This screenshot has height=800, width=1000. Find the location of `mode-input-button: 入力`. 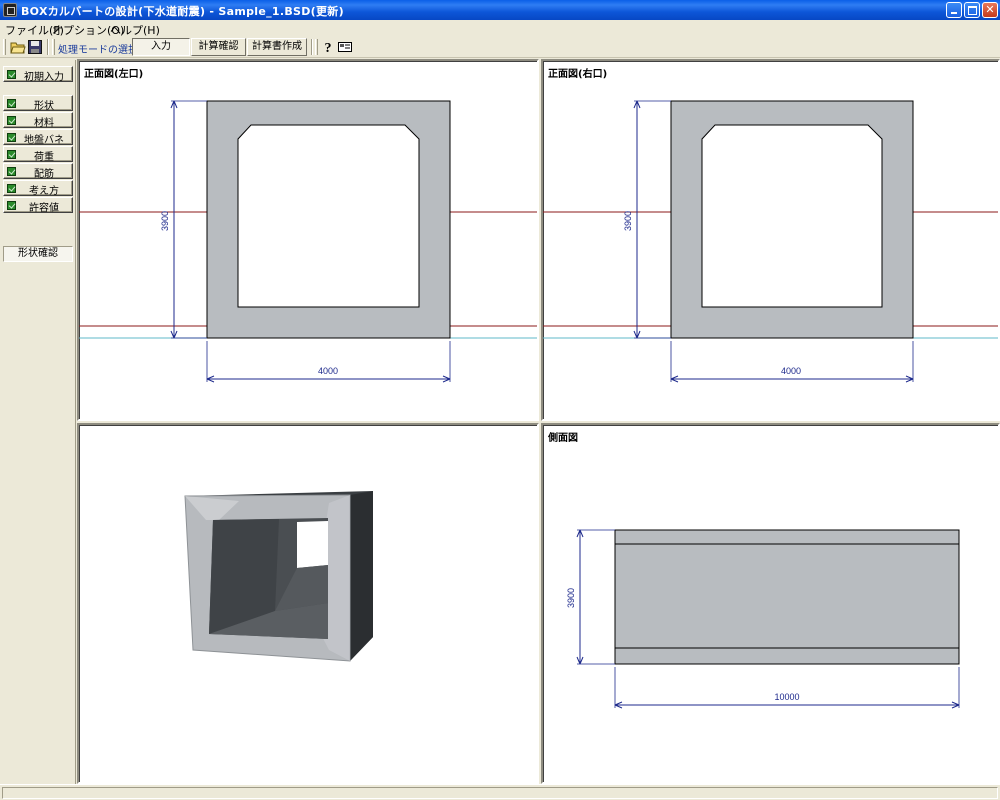

mode-input-button: 入力 is located at coordinates (161, 47).